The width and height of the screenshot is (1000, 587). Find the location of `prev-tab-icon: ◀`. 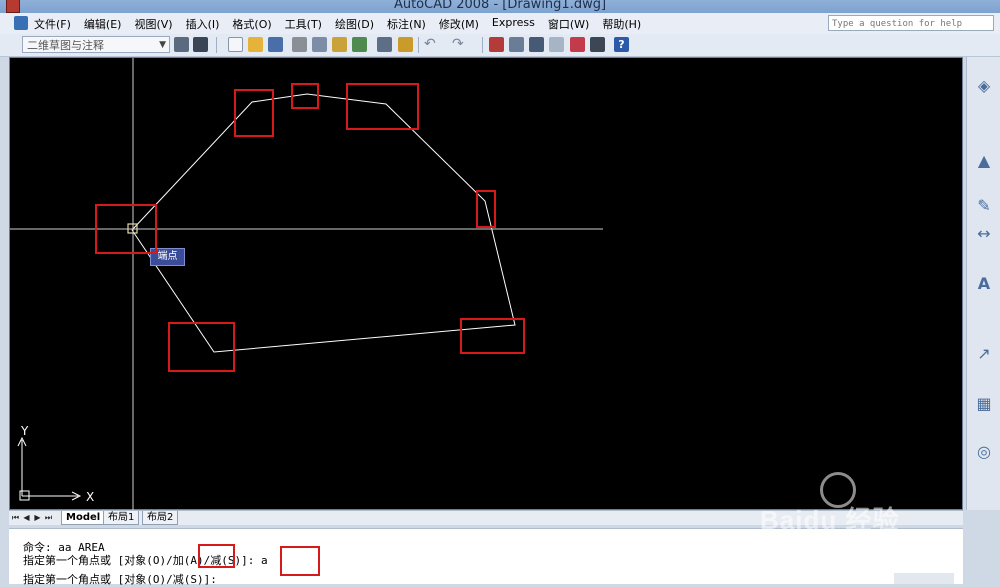

prev-tab-icon: ◀ is located at coordinates (26, 517).